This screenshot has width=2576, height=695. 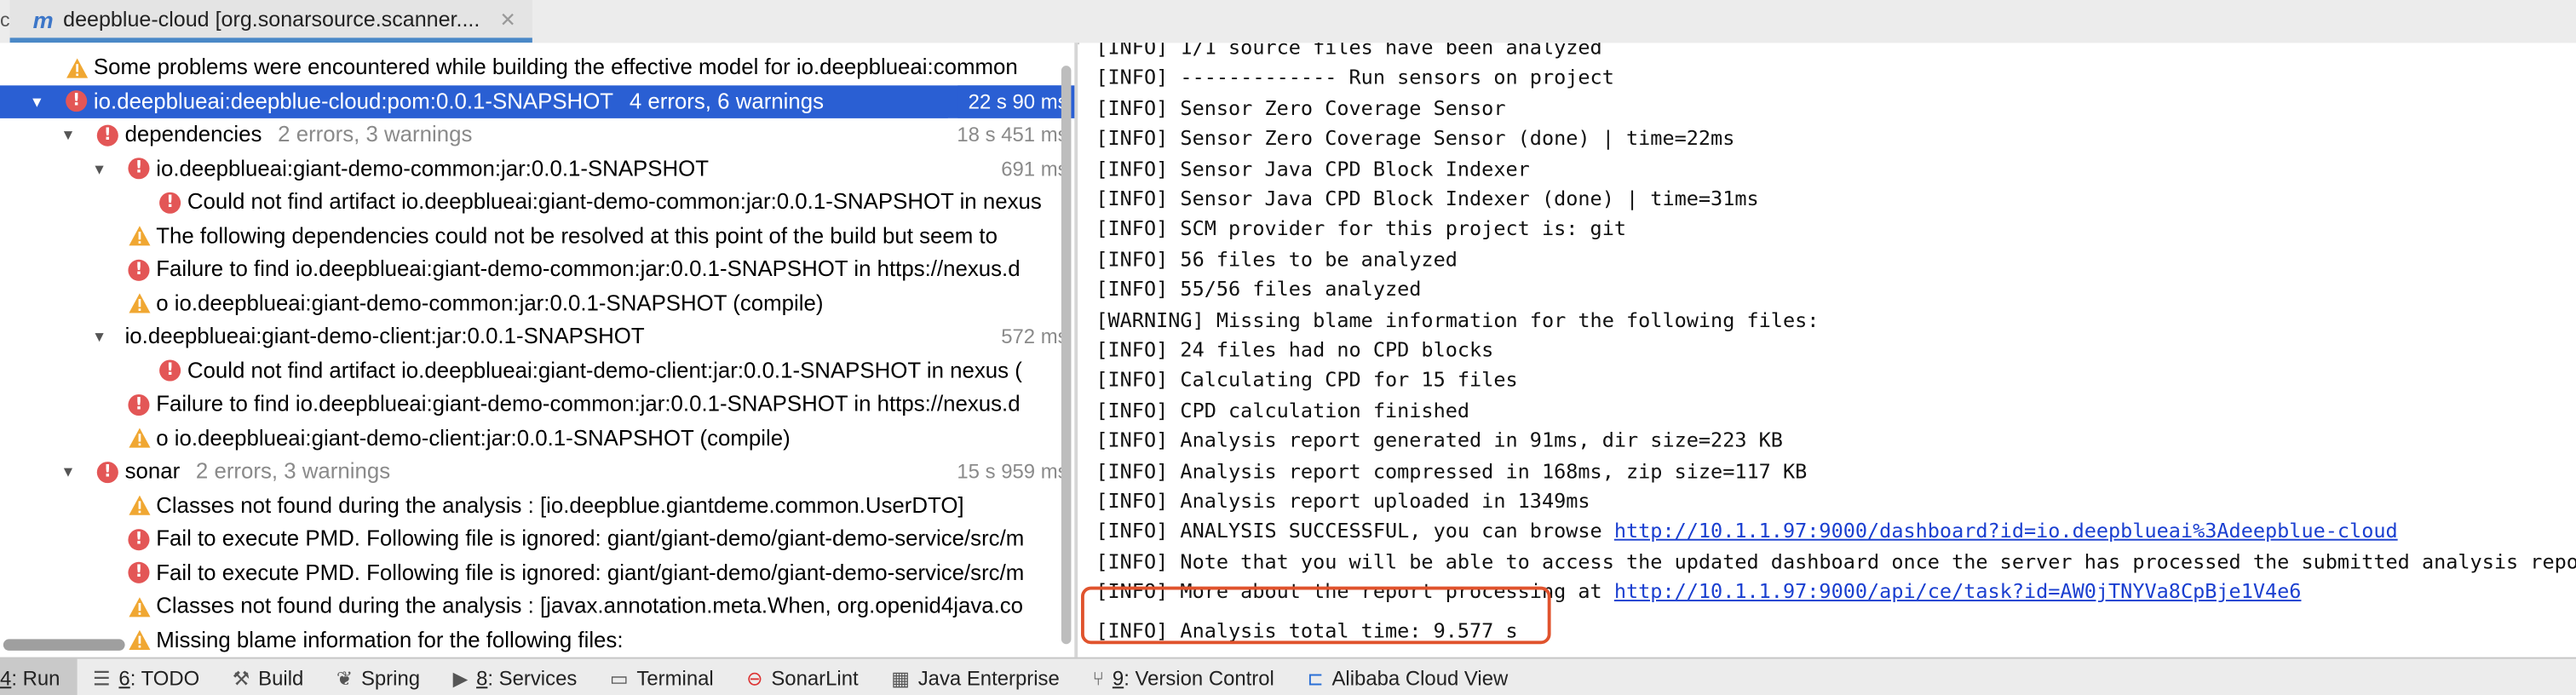 What do you see at coordinates (815, 677) in the screenshot?
I see `tool-label: SonarLint` at bounding box center [815, 677].